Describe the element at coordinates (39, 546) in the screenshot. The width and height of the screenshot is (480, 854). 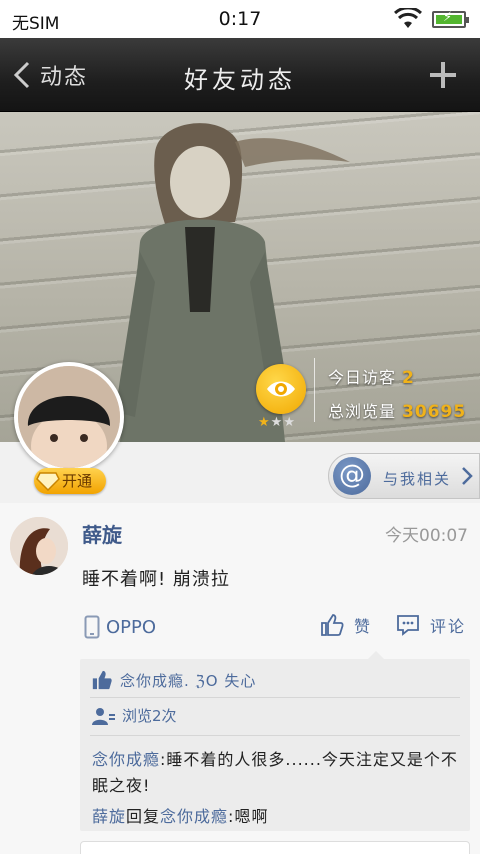
I see `post-author-avatar` at that location.